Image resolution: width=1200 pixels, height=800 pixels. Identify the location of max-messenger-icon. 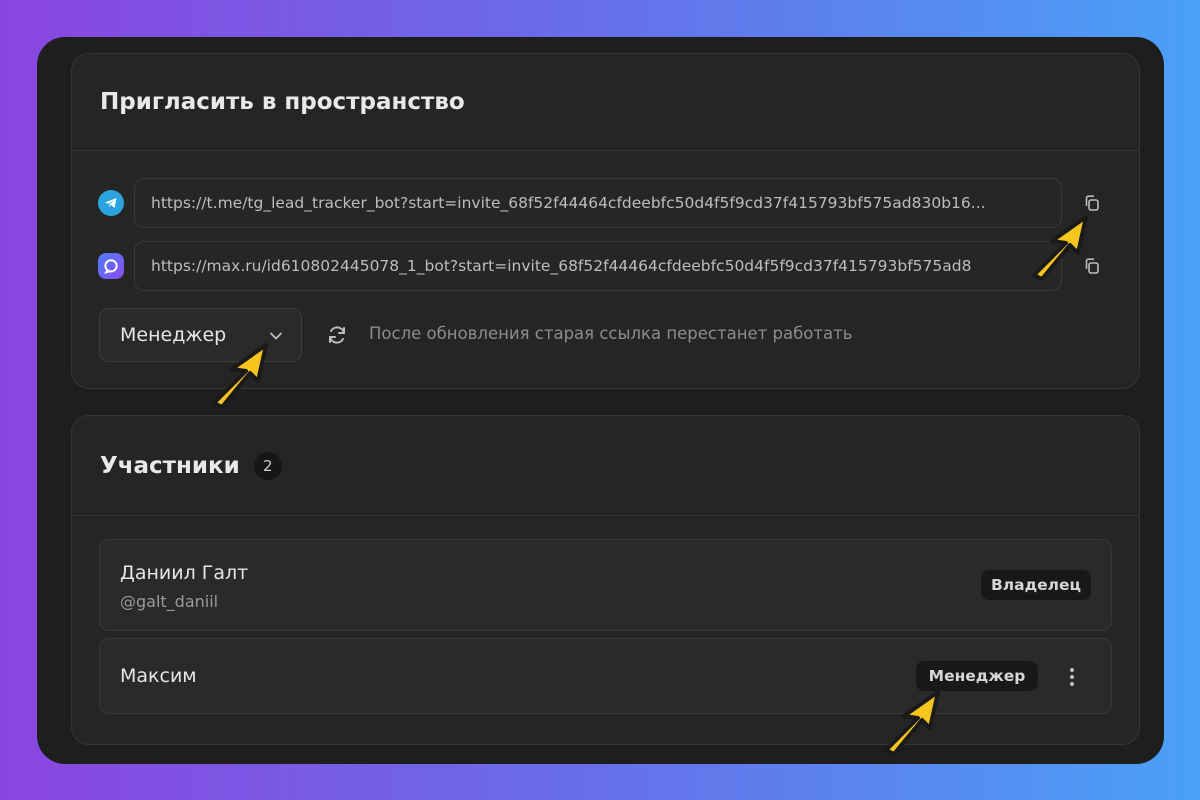
(111, 266).